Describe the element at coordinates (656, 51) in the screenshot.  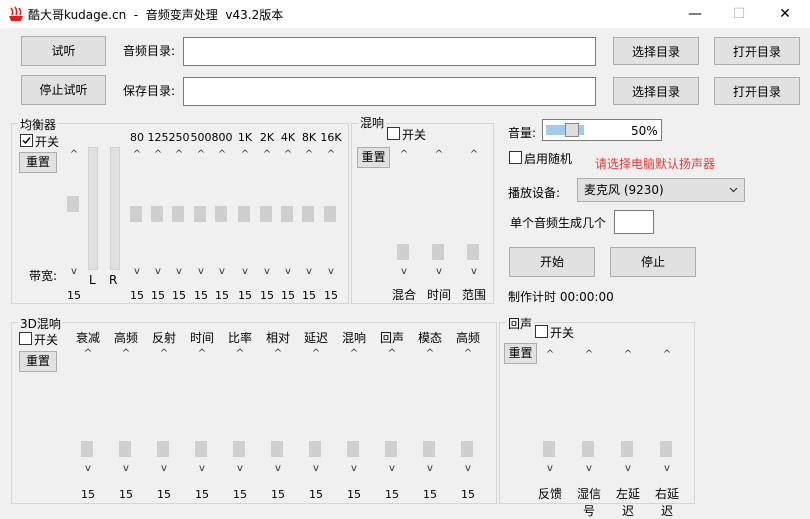
I see `choose-audio-dir-button: 选择目录` at that location.